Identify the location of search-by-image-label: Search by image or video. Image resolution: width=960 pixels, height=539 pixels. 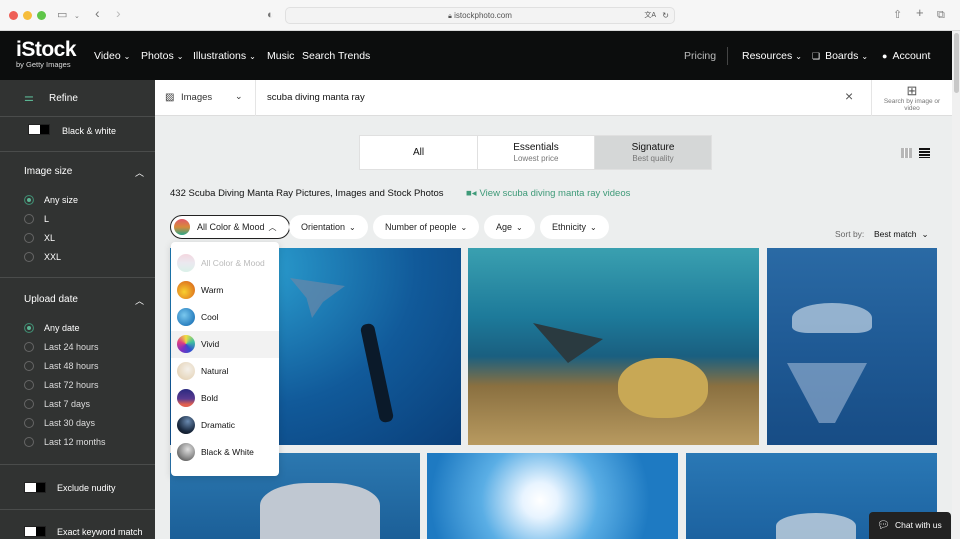
(912, 105).